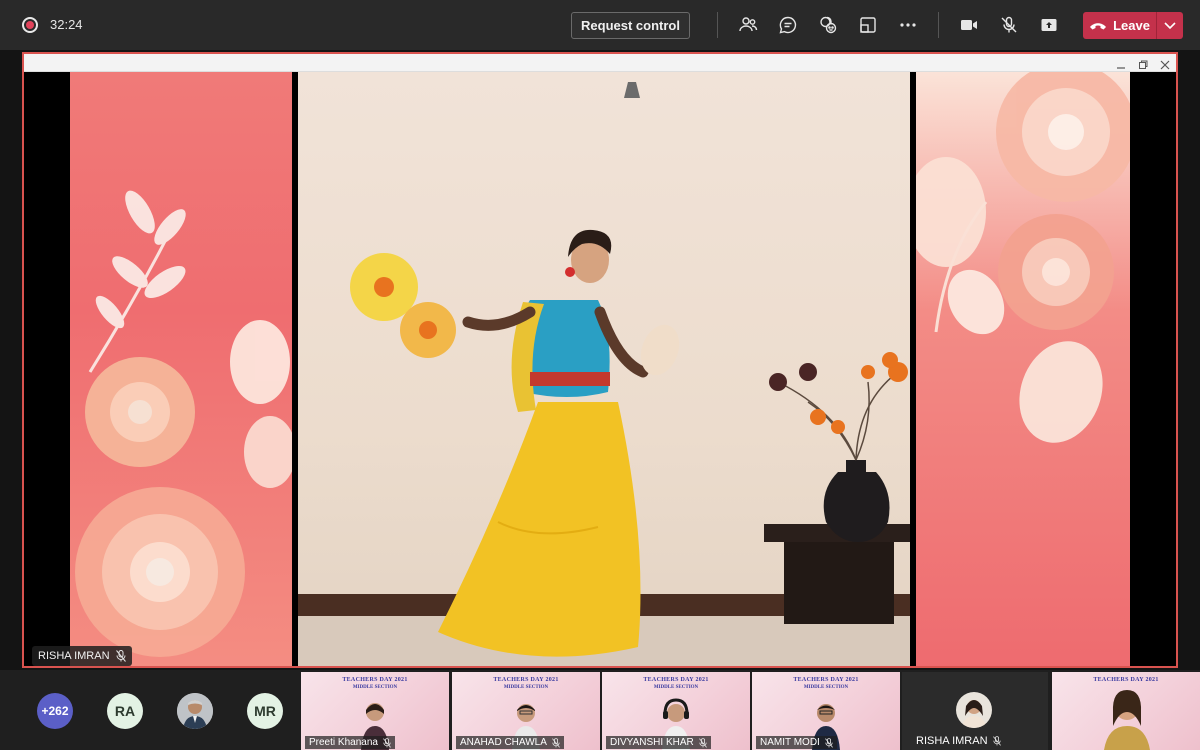  Describe the element at coordinates (66, 24) in the screenshot. I see `meeting-timer: 32:24` at that location.